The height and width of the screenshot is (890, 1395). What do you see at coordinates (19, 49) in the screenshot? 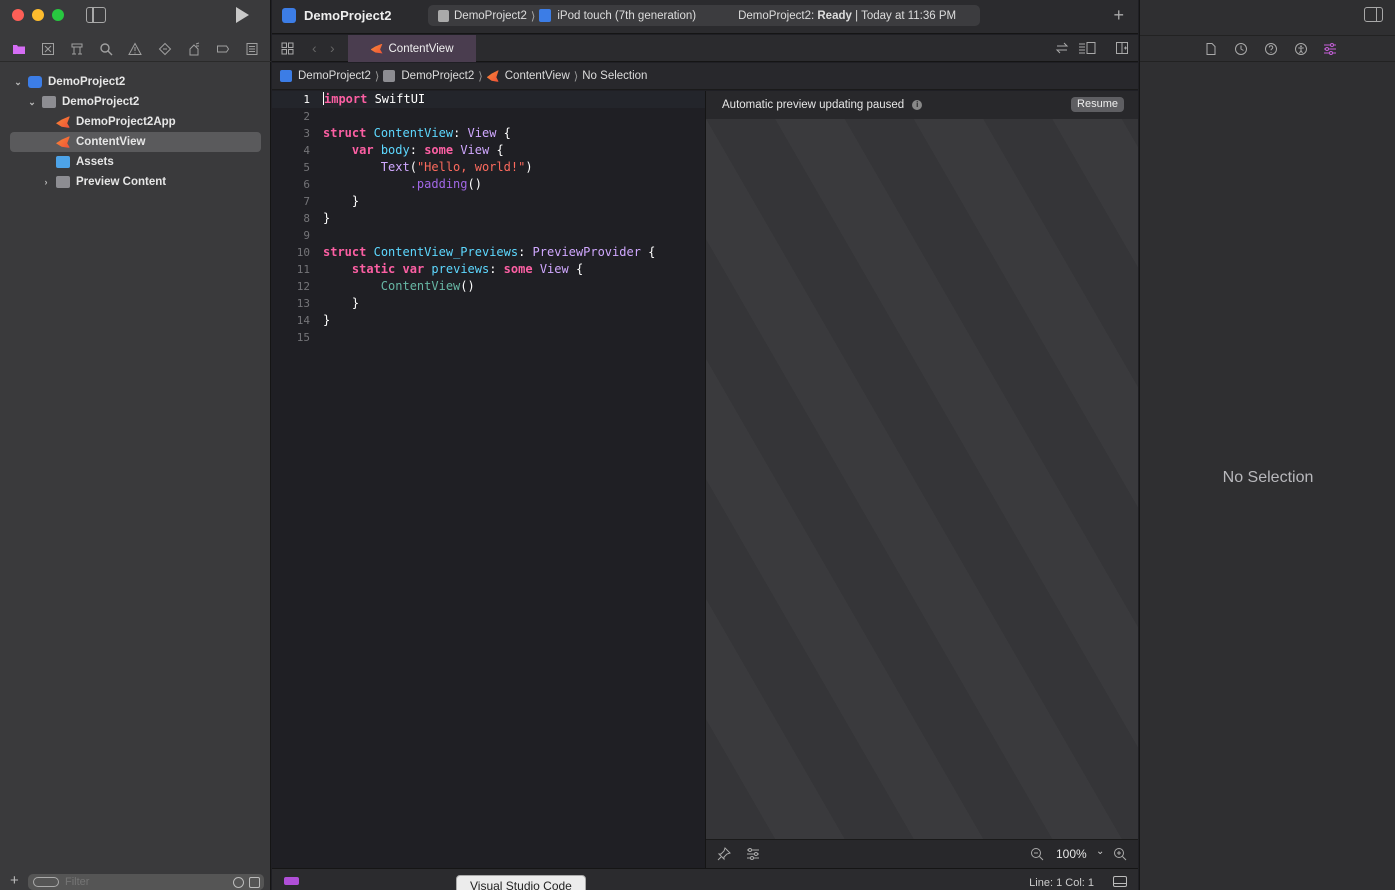
I see `folder-navigator-icon` at bounding box center [19, 49].